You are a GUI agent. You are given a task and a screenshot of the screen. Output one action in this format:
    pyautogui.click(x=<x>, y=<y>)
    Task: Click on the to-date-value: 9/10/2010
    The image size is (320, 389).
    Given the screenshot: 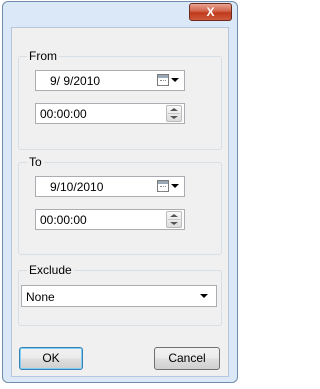 What is the action you would take?
    pyautogui.click(x=77, y=187)
    